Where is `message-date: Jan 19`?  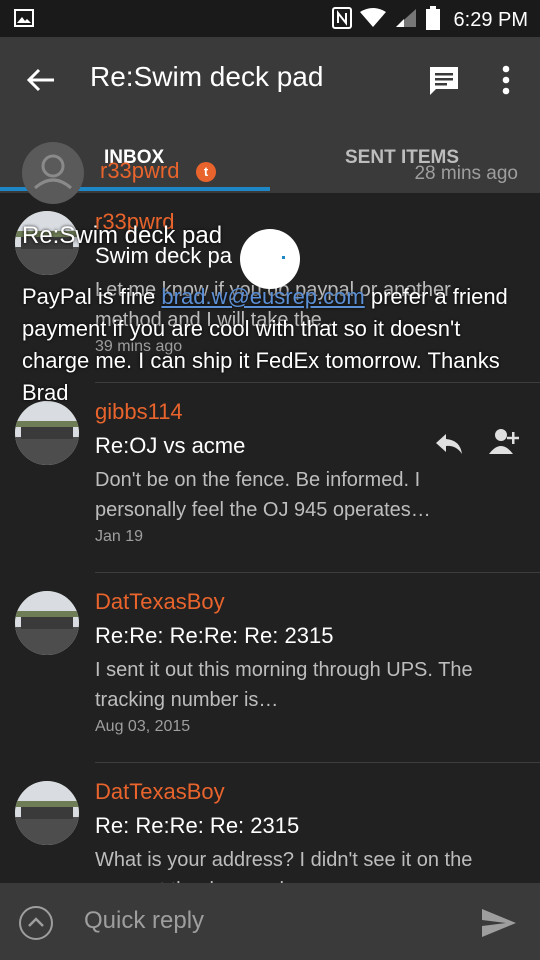 message-date: Jan 19 is located at coordinates (119, 536).